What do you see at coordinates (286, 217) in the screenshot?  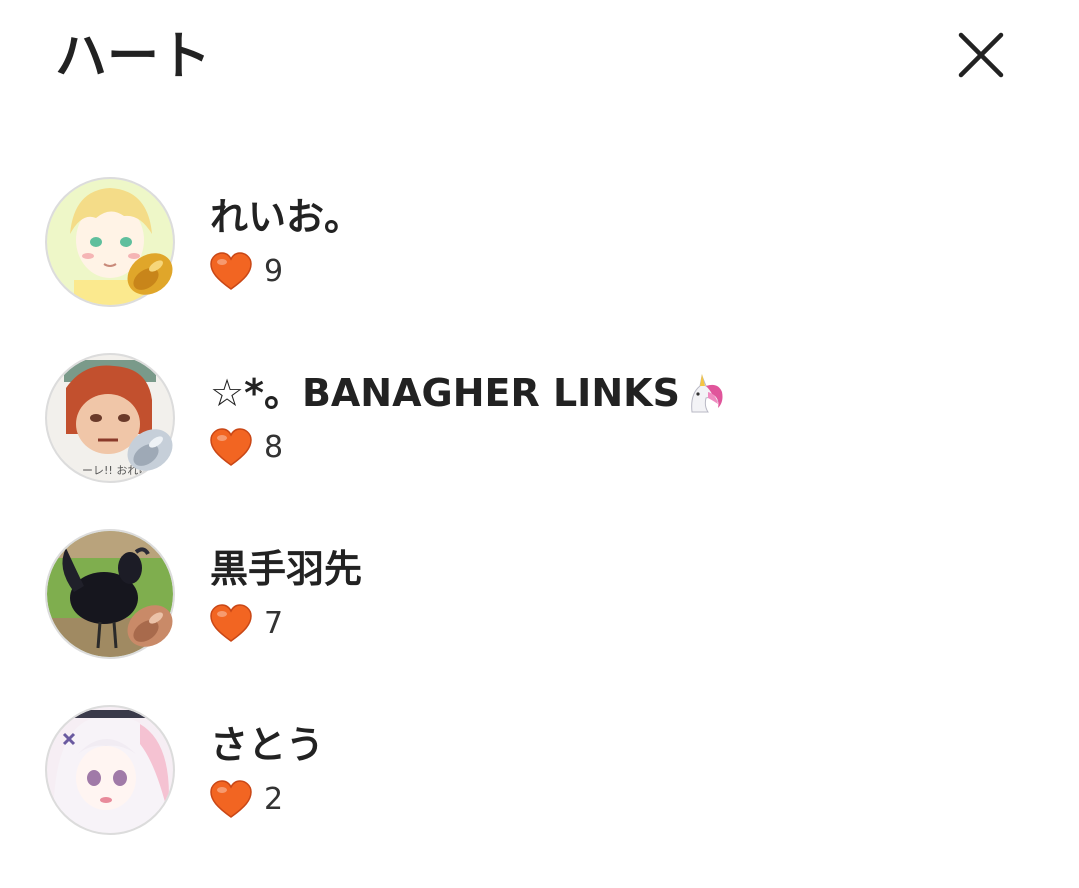 I see `user-name: れいお。` at bounding box center [286, 217].